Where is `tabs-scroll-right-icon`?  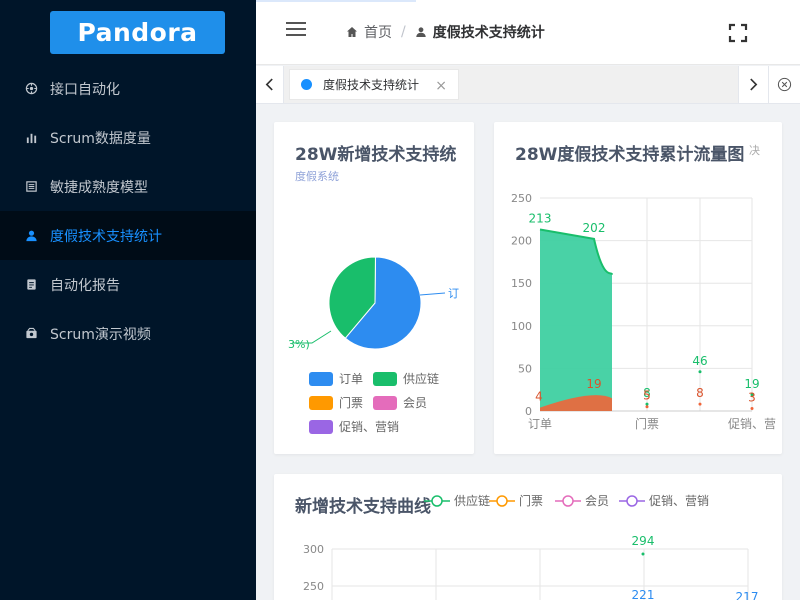 tabs-scroll-right-icon is located at coordinates (753, 84).